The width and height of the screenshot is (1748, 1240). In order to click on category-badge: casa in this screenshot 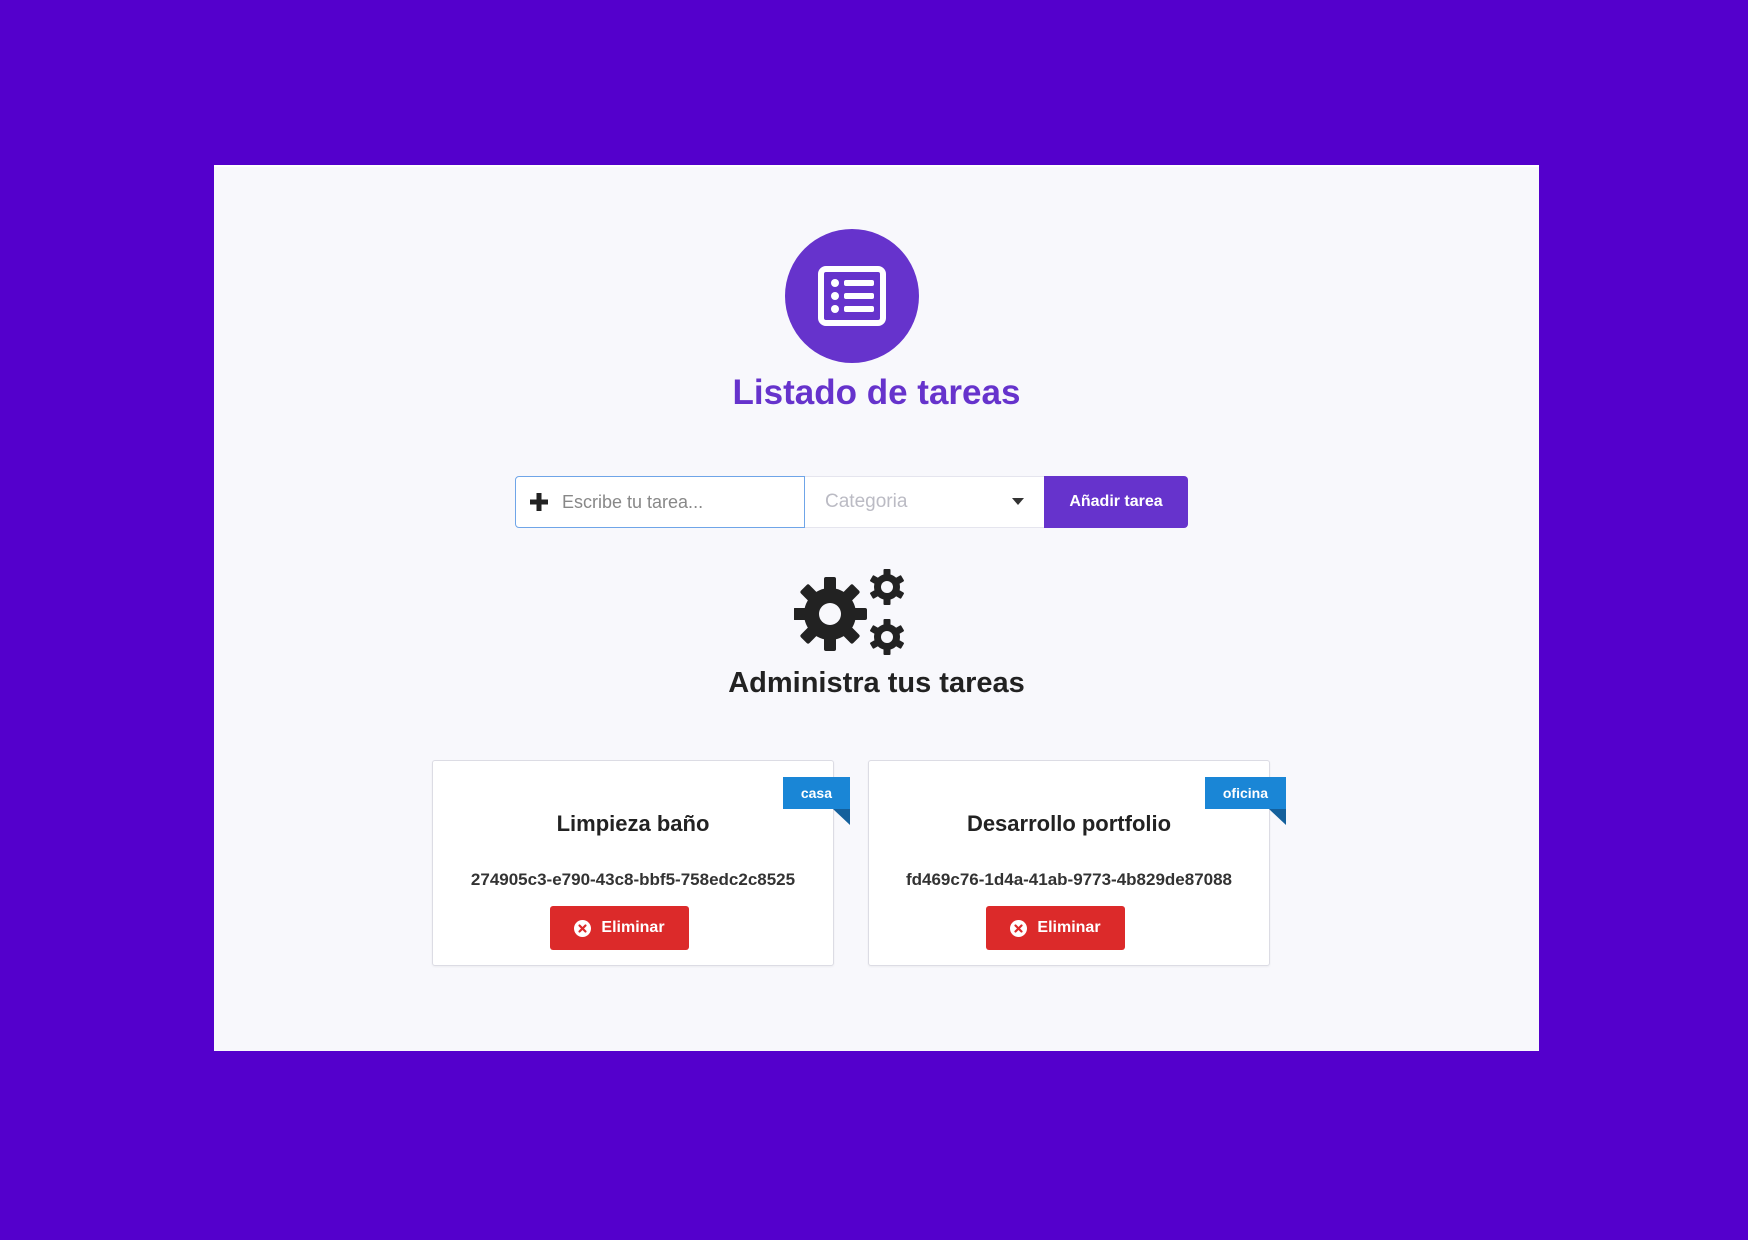, I will do `click(816, 801)`.